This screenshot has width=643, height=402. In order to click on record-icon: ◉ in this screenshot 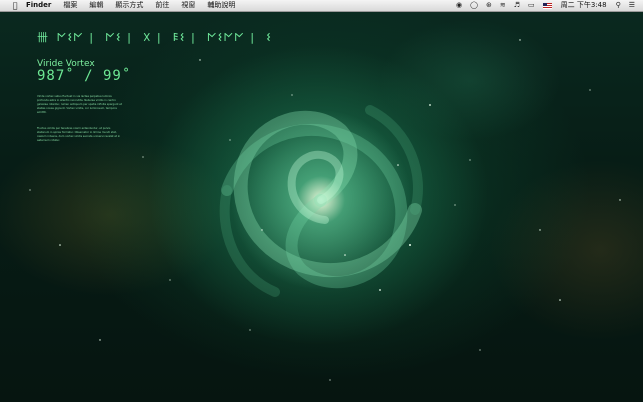, I will do `click(459, 5)`.